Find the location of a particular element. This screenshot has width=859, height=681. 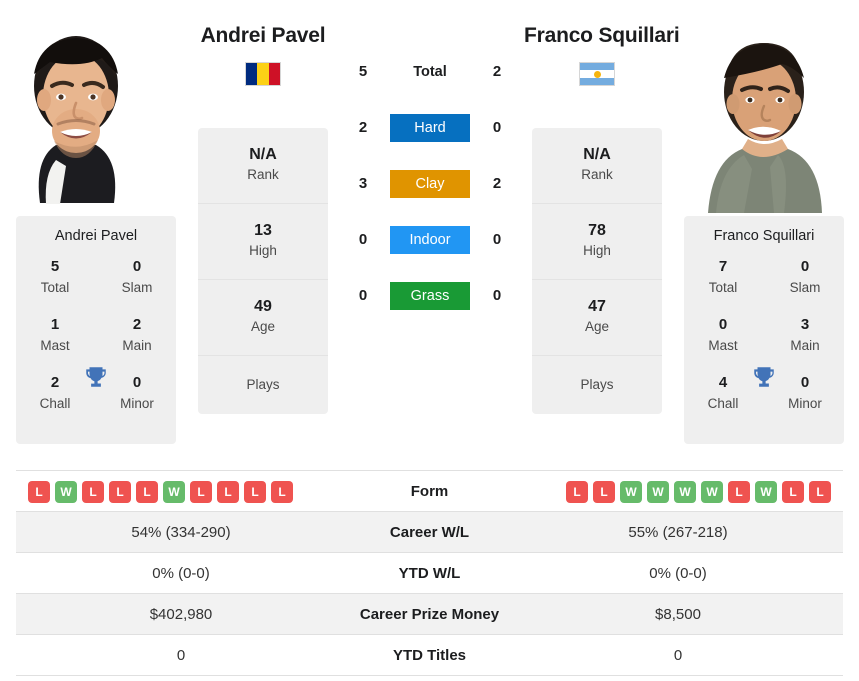

titles-row: 0 Mast 3 Main is located at coordinates (764, 350).